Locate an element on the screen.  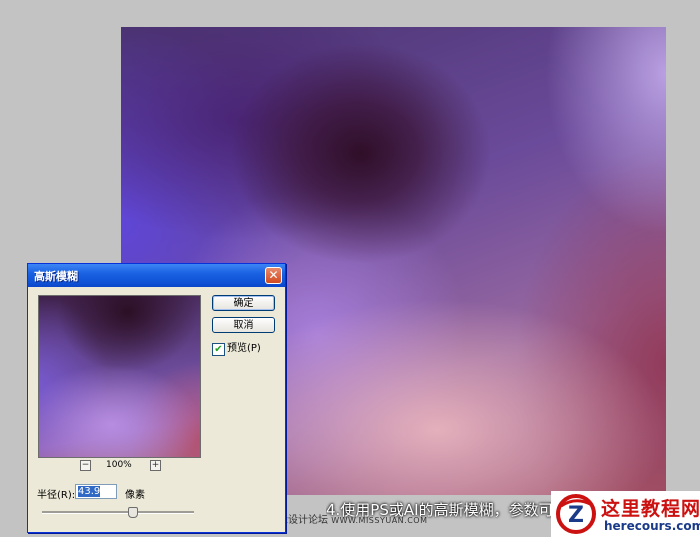
preview-label: 预览(P) is located at coordinates (244, 348).